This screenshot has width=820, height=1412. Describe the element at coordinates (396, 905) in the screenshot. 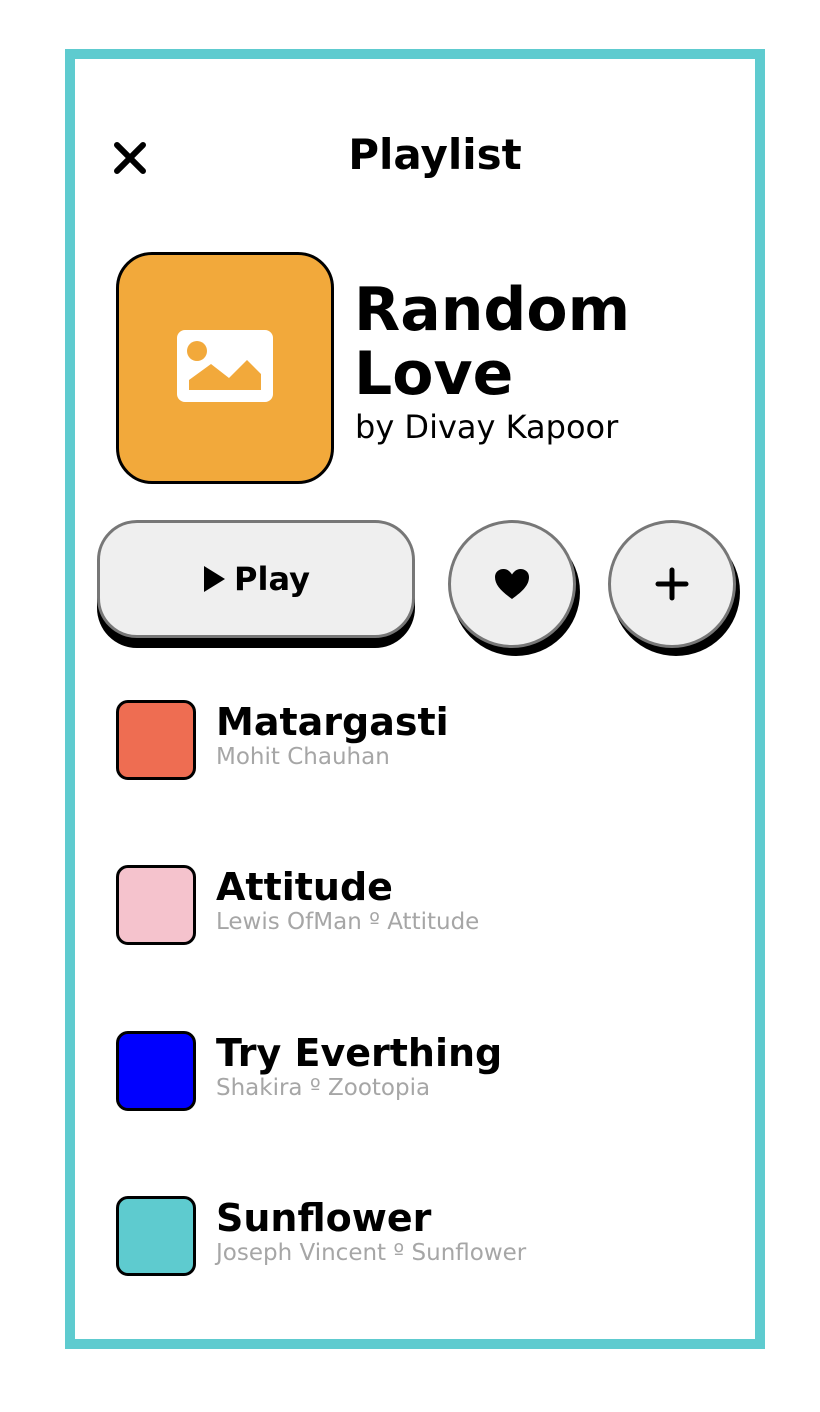

I see `song-item-attitude: Attitude Lewis OfMan º Attitude` at that location.